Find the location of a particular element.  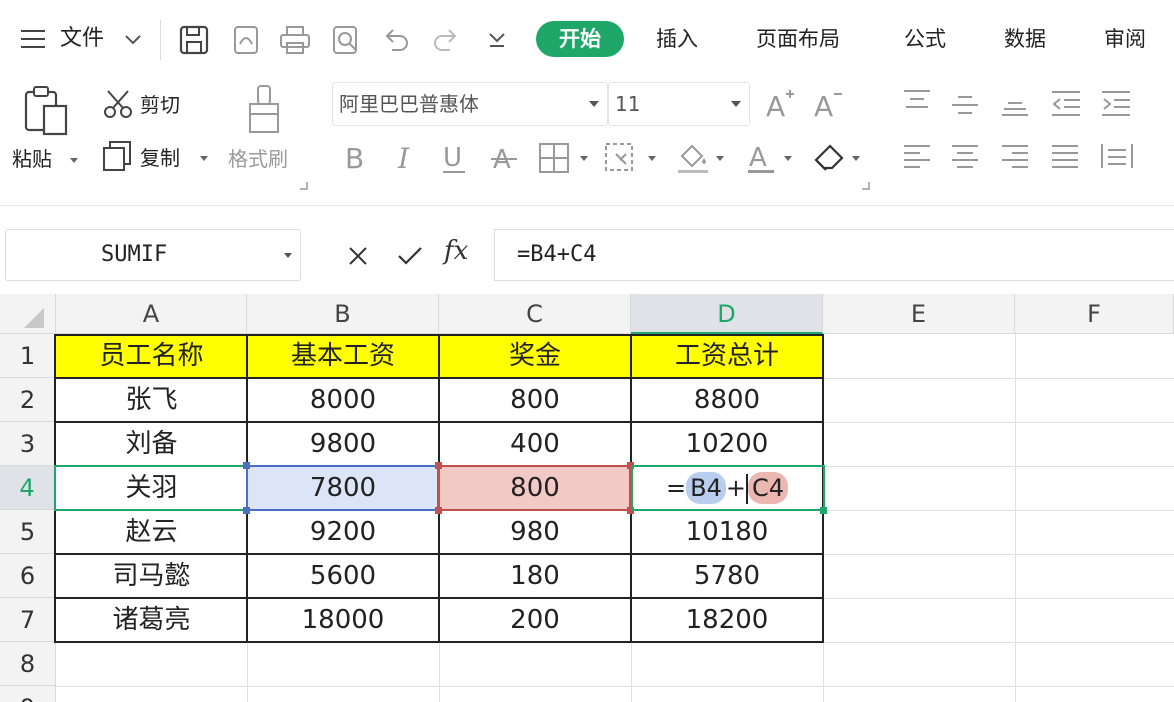

row-header-2: 2 is located at coordinates (28, 400).